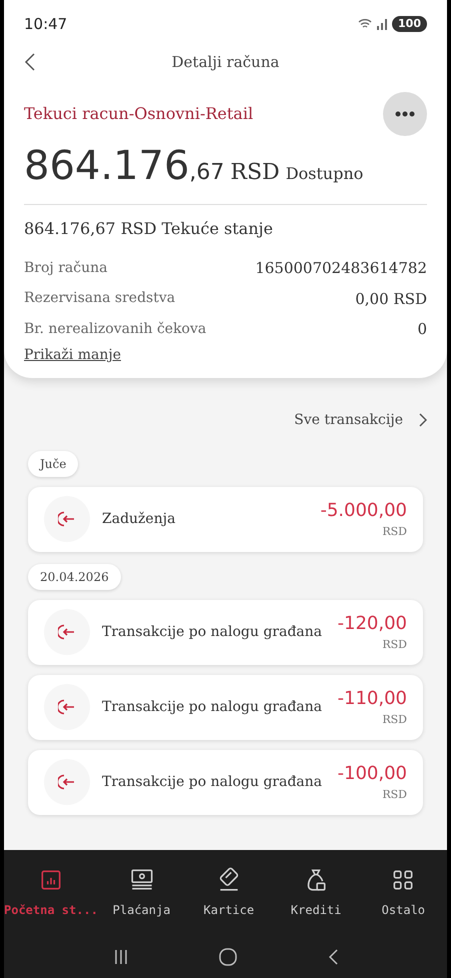 The image size is (451, 978). What do you see at coordinates (66, 268) in the screenshot?
I see `detail-label: Broj računa` at bounding box center [66, 268].